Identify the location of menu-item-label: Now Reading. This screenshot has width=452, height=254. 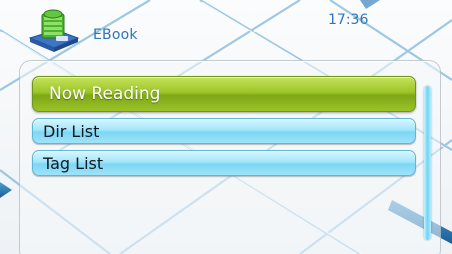
(105, 94).